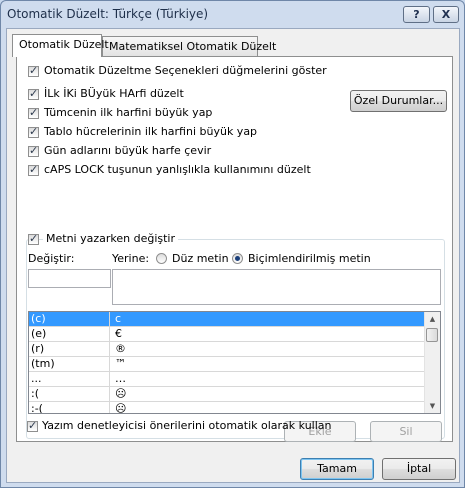 The height and width of the screenshot is (488, 465). Describe the element at coordinates (60, 45) in the screenshot. I see `tab-autocorrect: Otomatik Düzelt` at that location.